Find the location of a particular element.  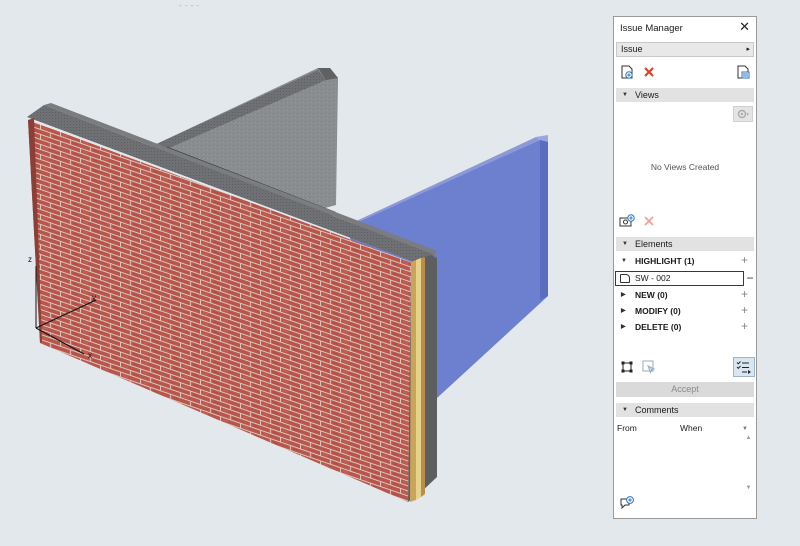

axis-label-y: y is located at coordinates (94, 297).